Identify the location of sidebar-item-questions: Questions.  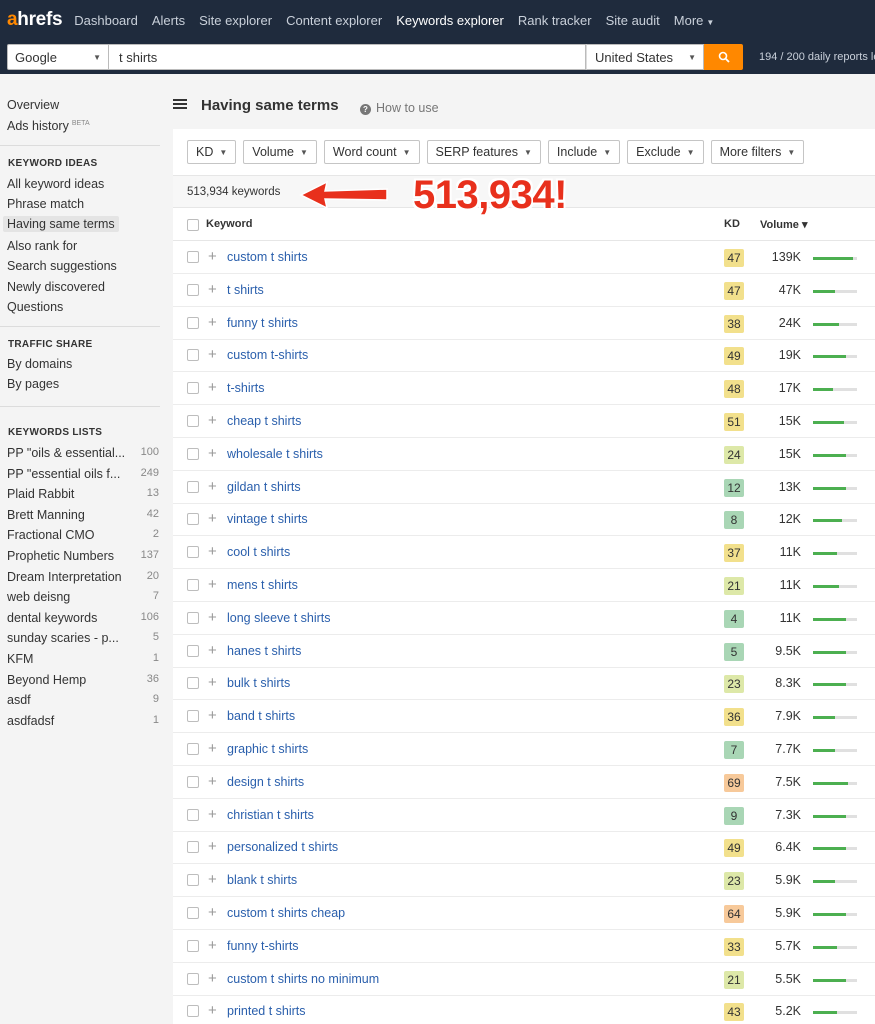
(35, 307).